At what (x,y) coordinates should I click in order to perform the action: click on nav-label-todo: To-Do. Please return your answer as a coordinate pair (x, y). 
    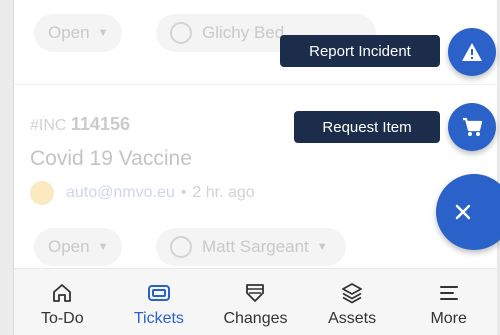
    Looking at the image, I should click on (62, 318).